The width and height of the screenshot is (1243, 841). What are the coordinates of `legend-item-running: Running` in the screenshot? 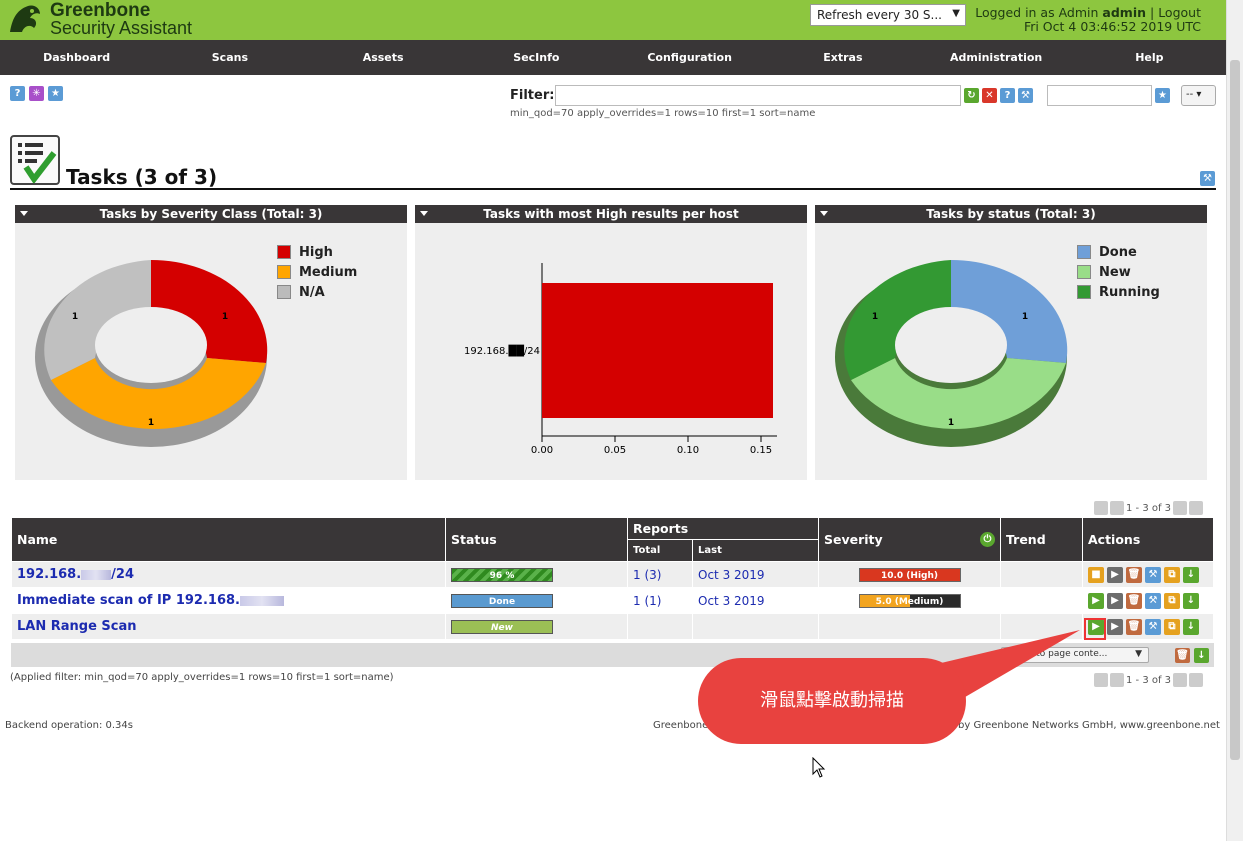 It's located at (1118, 292).